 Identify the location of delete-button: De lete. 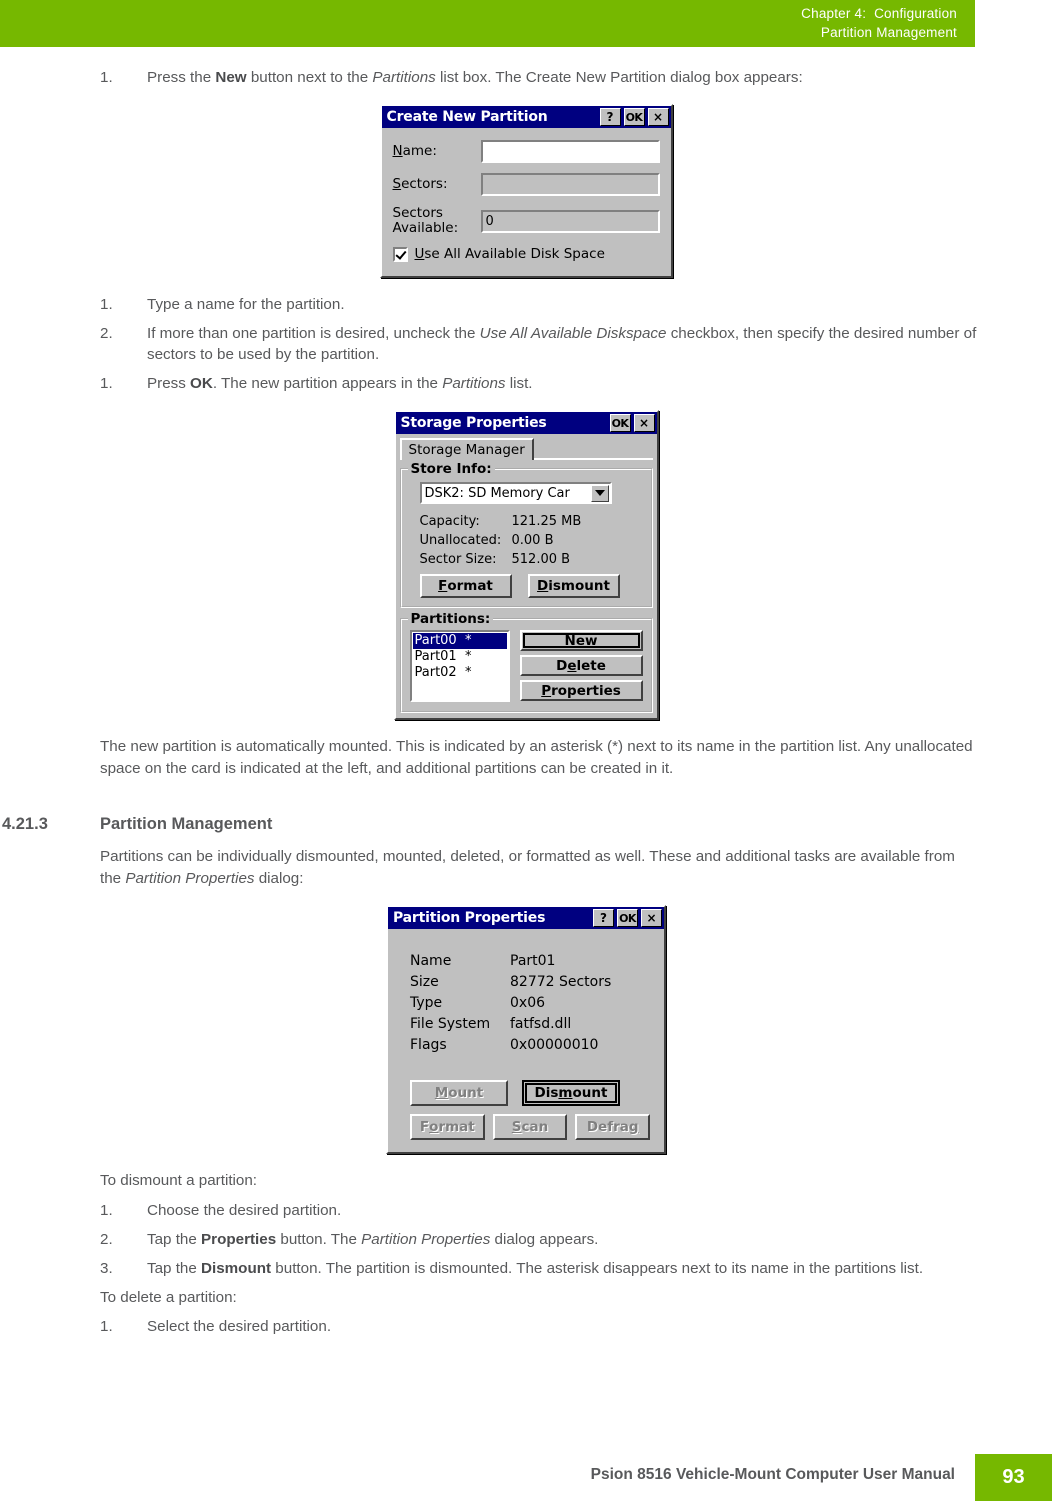
(581, 665).